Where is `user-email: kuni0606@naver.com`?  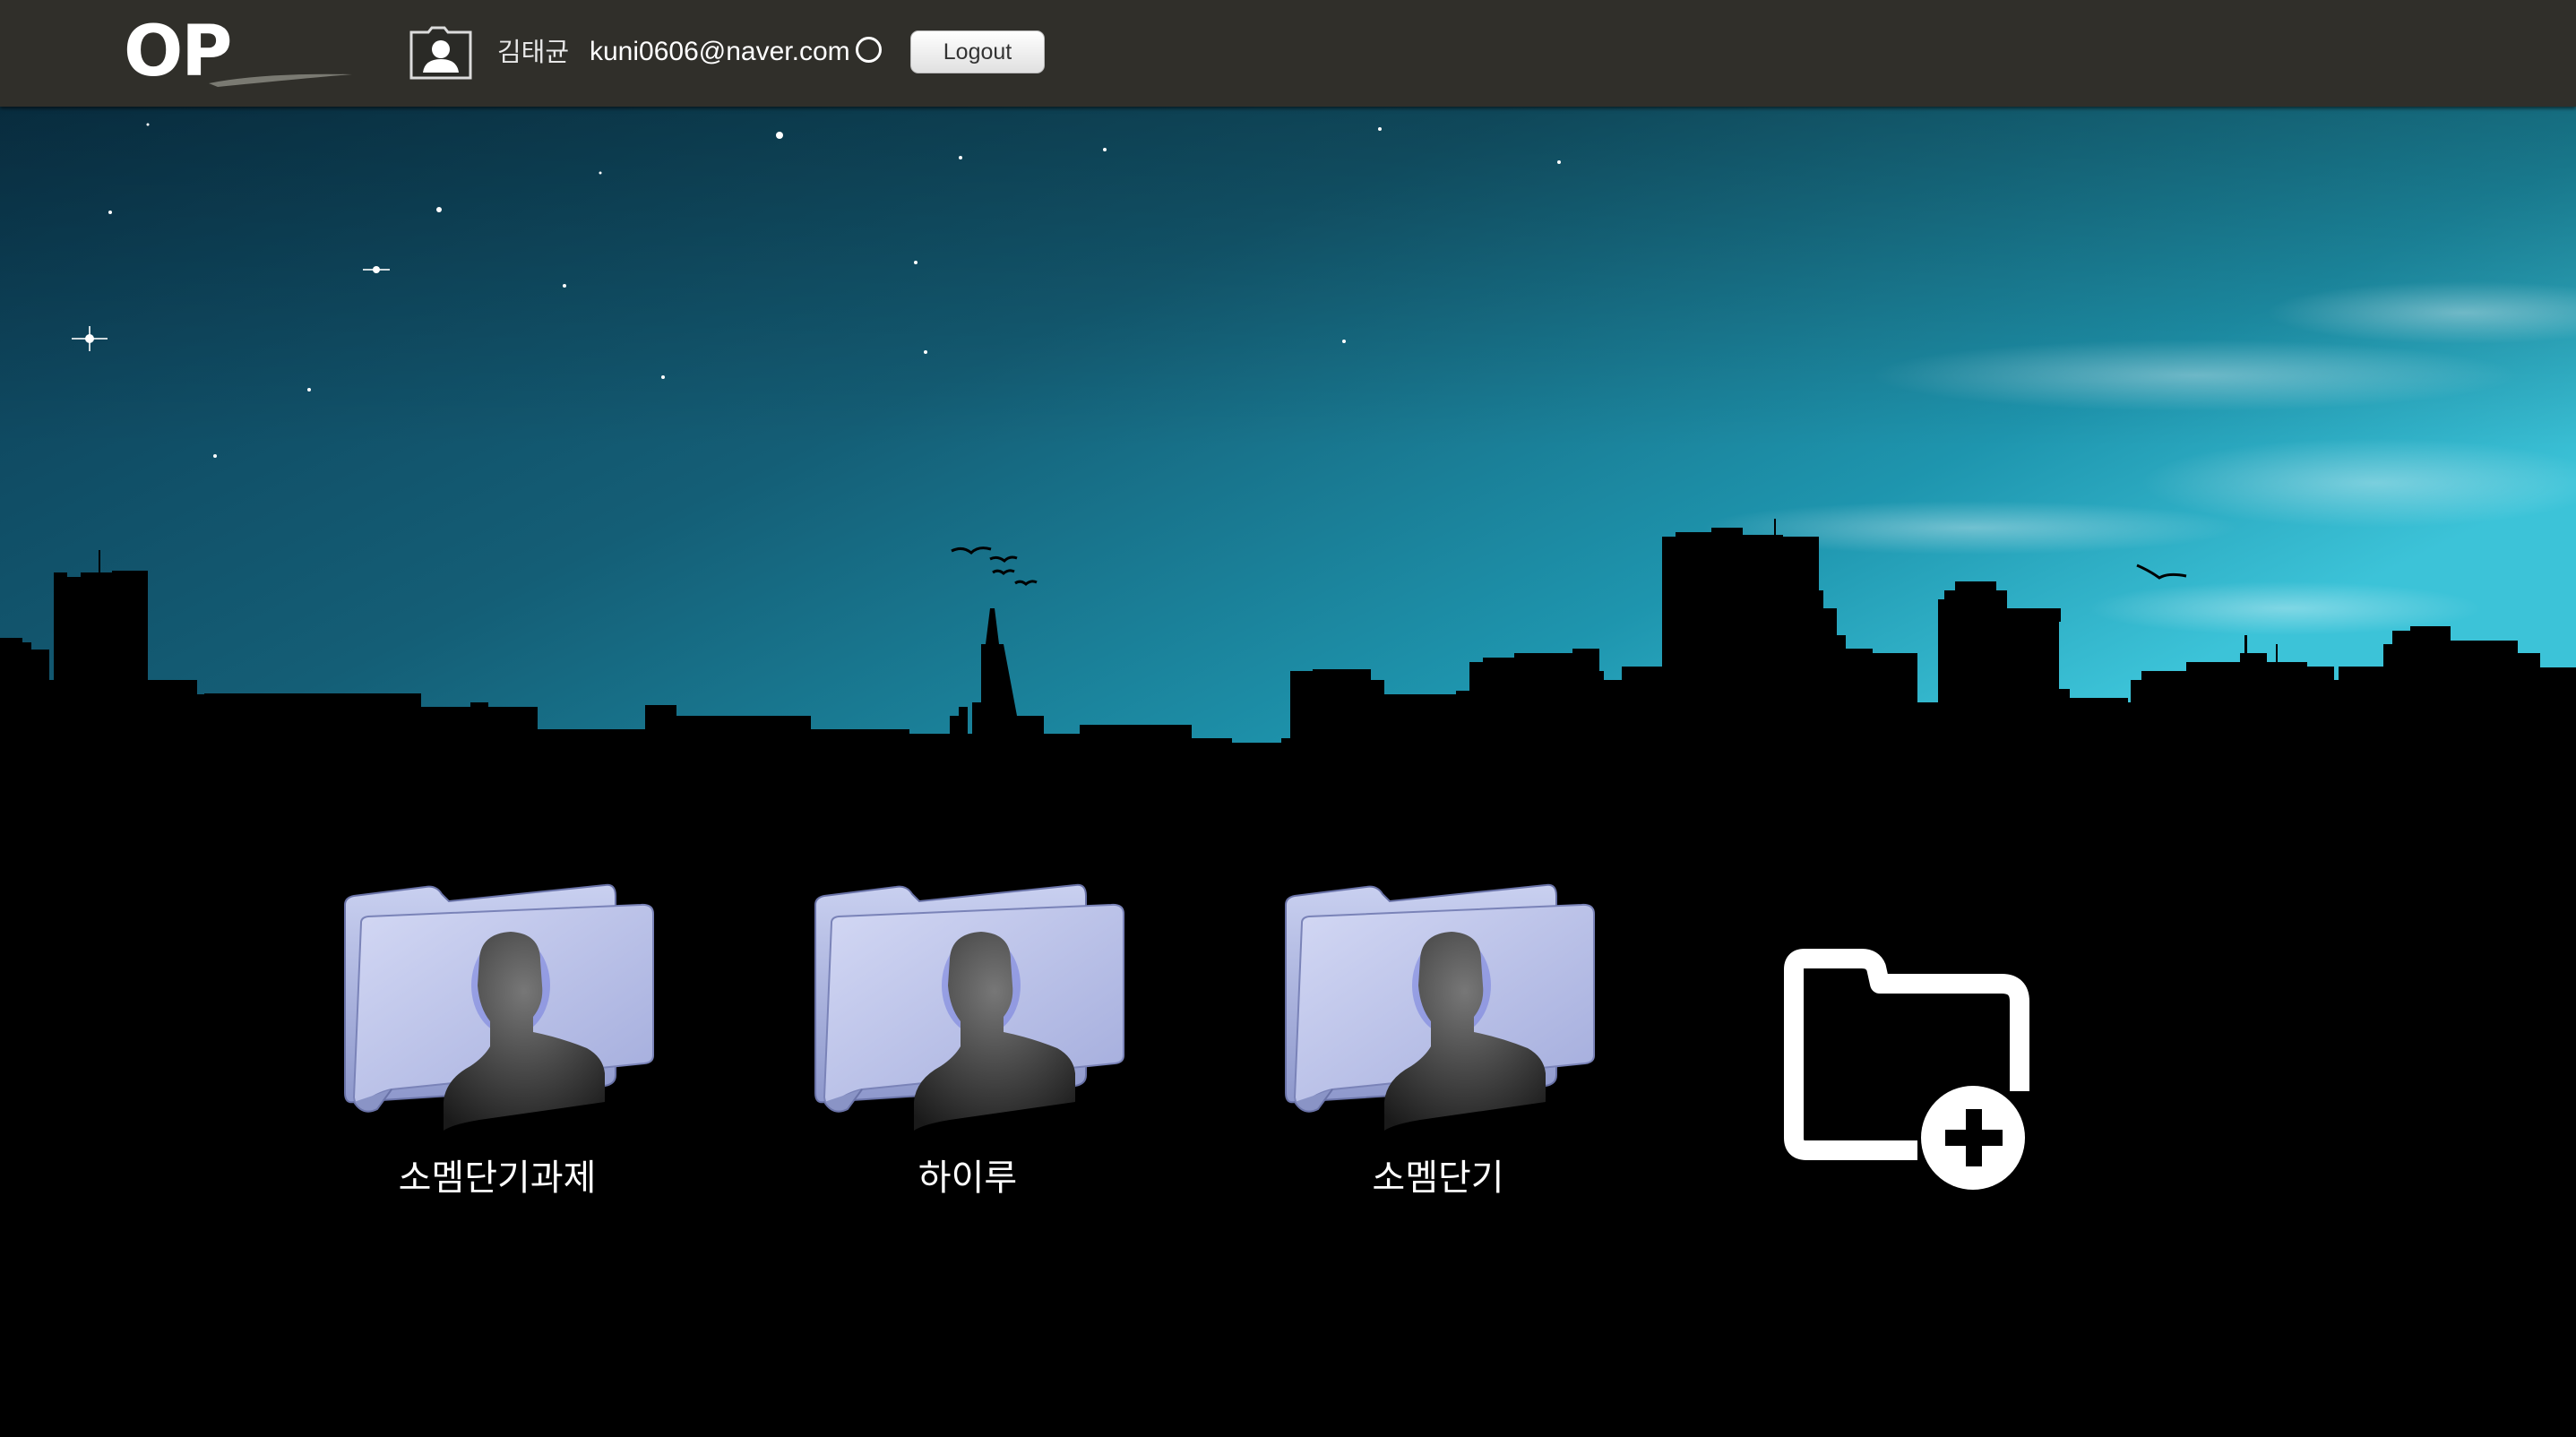
user-email: kuni0606@naver.com is located at coordinates (720, 51).